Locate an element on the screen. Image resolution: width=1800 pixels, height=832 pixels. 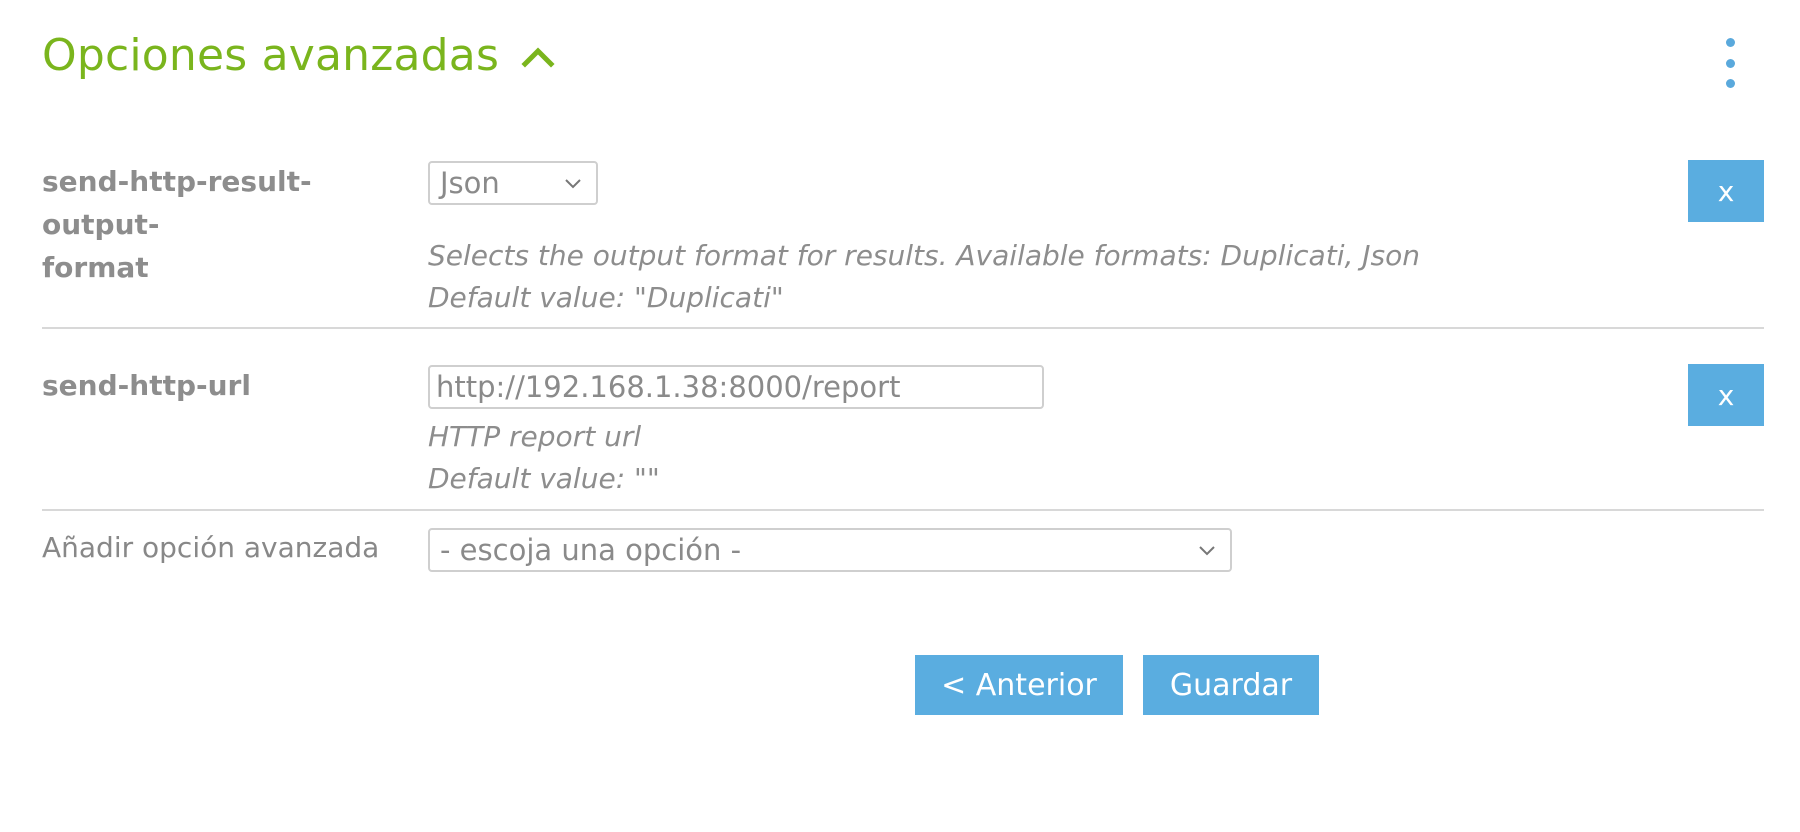
option-name: send-http-result-output- format is located at coordinates (232, 224).